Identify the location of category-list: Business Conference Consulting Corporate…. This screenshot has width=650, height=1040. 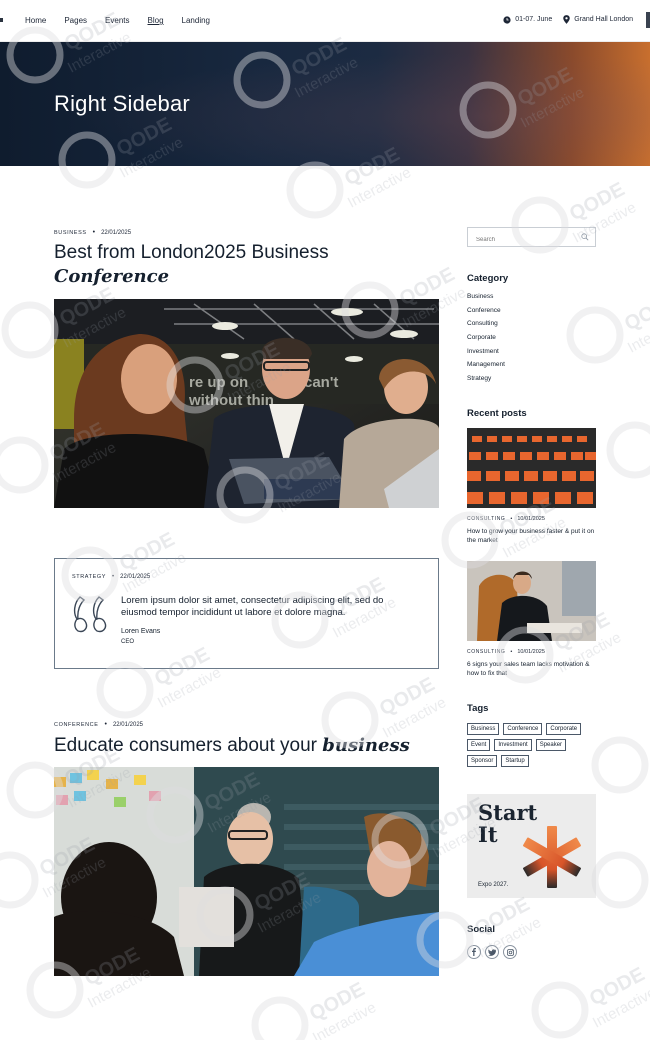
(486, 340).